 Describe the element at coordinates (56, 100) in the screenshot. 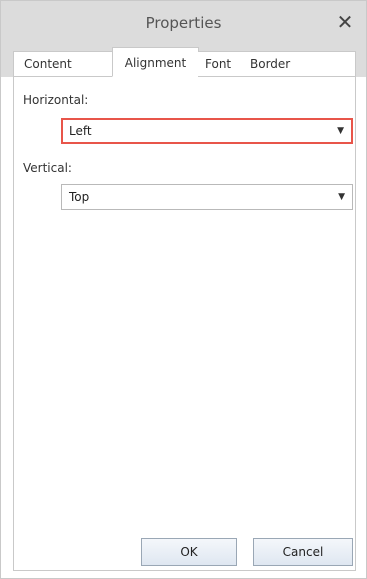

I see `horizontal-label: Horizontal:` at that location.